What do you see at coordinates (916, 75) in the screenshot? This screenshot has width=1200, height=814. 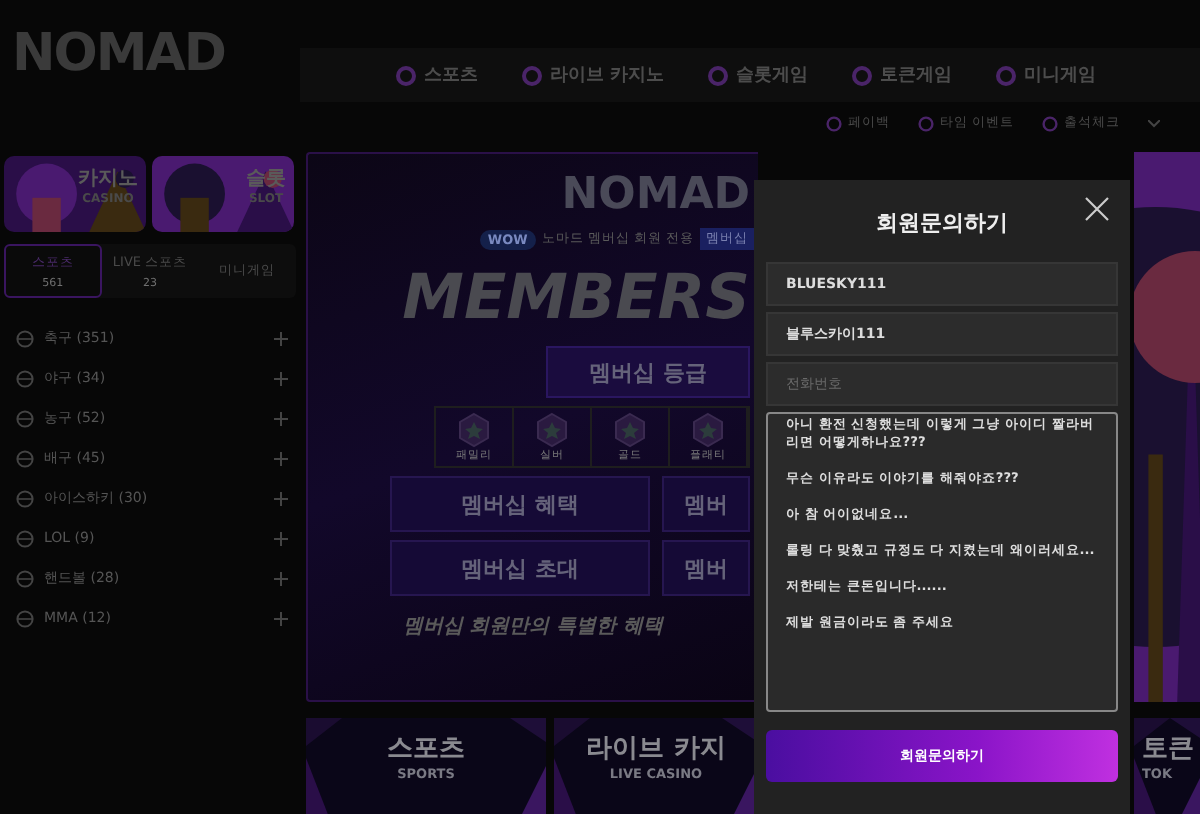 I see `nav-link: 토큰게임` at bounding box center [916, 75].